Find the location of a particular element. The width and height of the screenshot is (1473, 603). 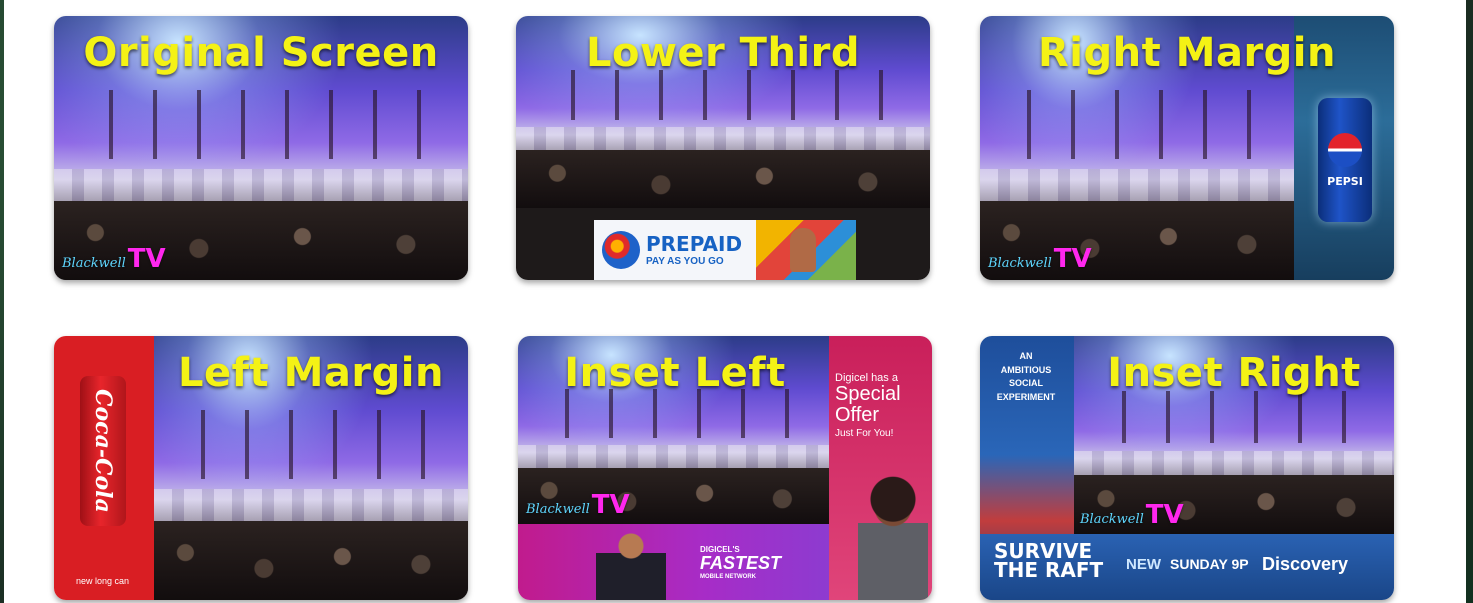

tile-left-margin: Coca-Cola new long can Left Margin is located at coordinates (261, 468).